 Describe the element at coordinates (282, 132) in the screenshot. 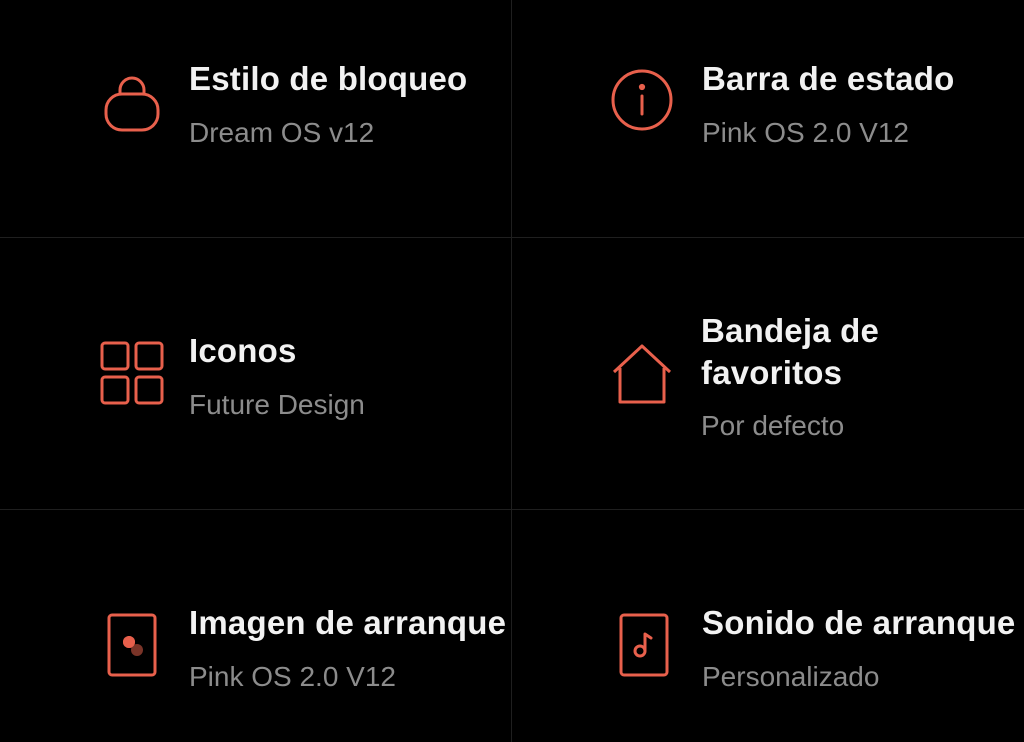

I see `tile-subtitle: Dream OS v12` at that location.